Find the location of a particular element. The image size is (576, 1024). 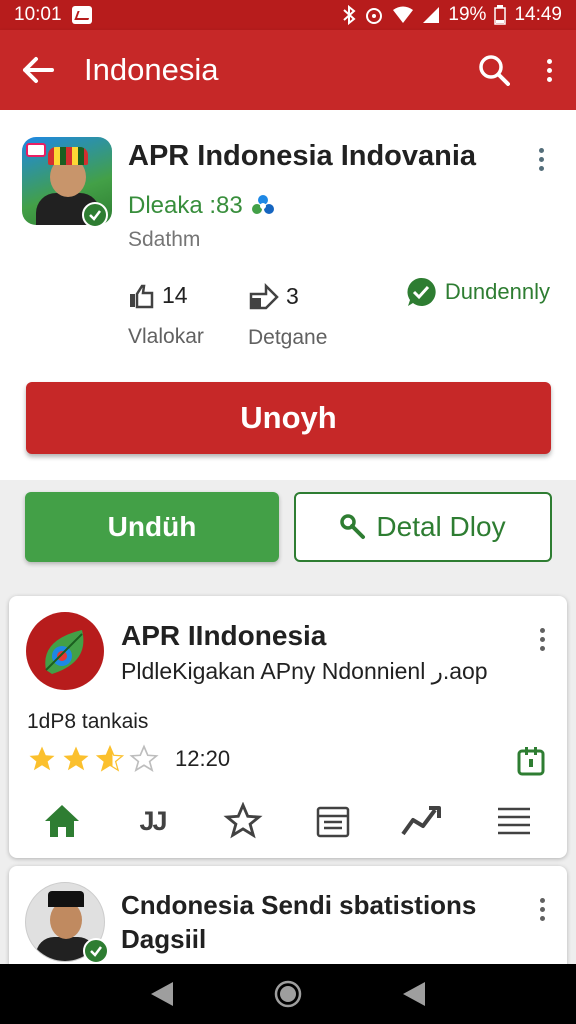

bluetooth-icon is located at coordinates (349, 15).